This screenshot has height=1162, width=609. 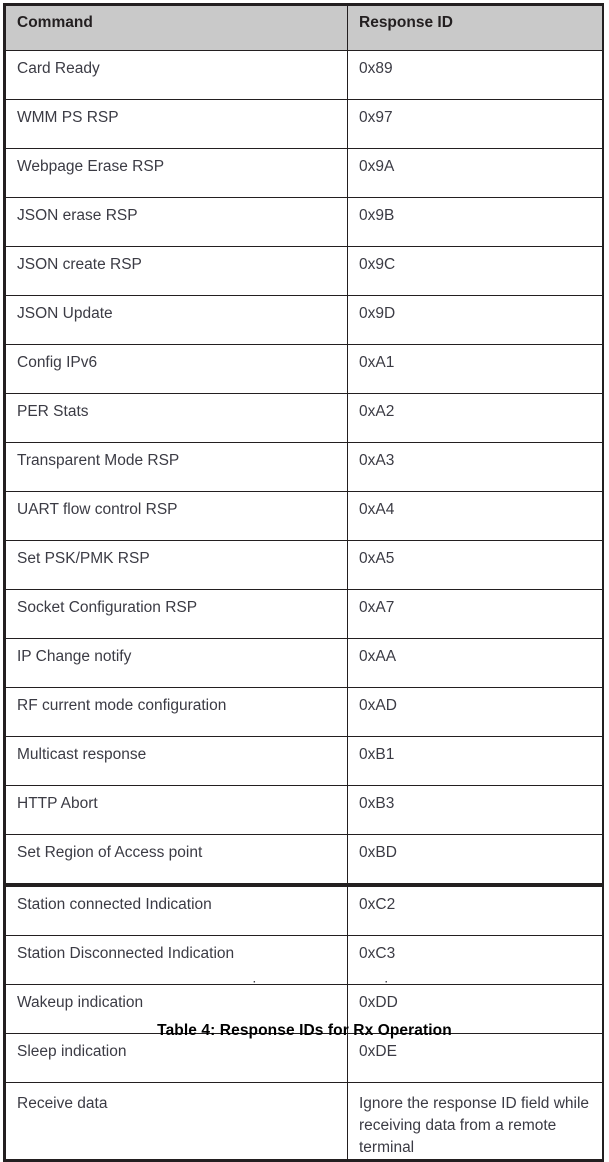 What do you see at coordinates (176, 860) in the screenshot?
I see `cell-command: Set Region of Access point` at bounding box center [176, 860].